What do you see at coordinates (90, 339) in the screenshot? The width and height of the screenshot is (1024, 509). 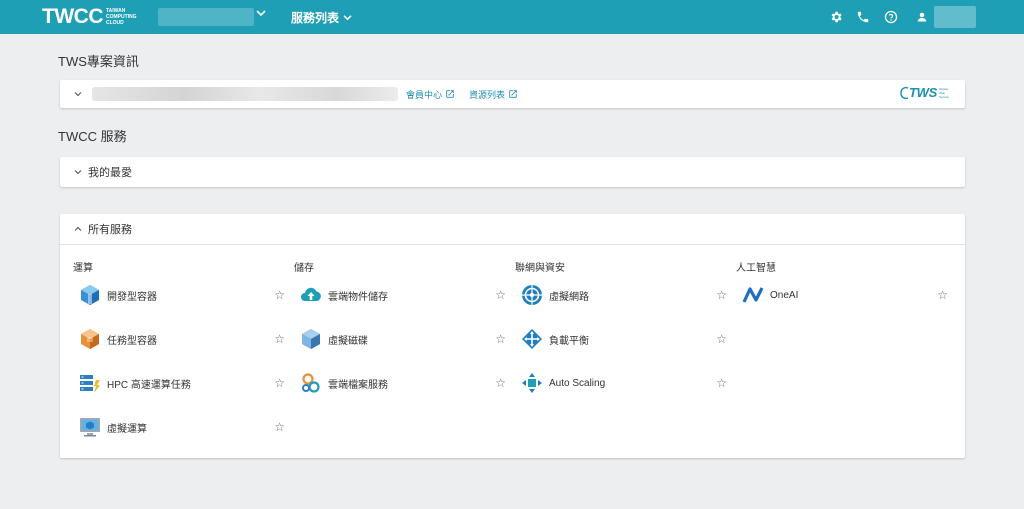 I see `task-cube-icon` at bounding box center [90, 339].